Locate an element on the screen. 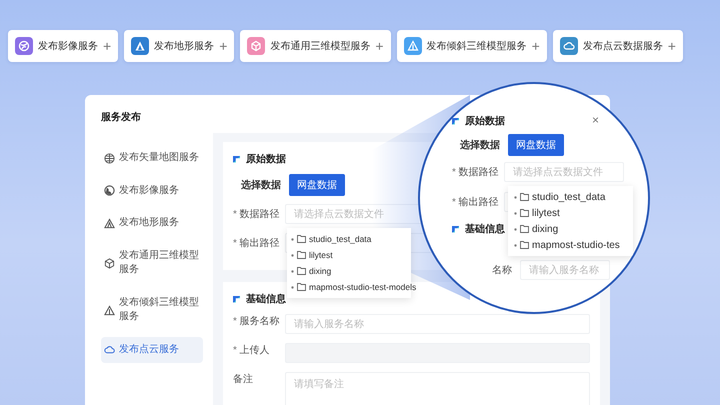 This screenshot has height=405, width=720. sidebar-item: 发布矢量地图服务 is located at coordinates (152, 158).